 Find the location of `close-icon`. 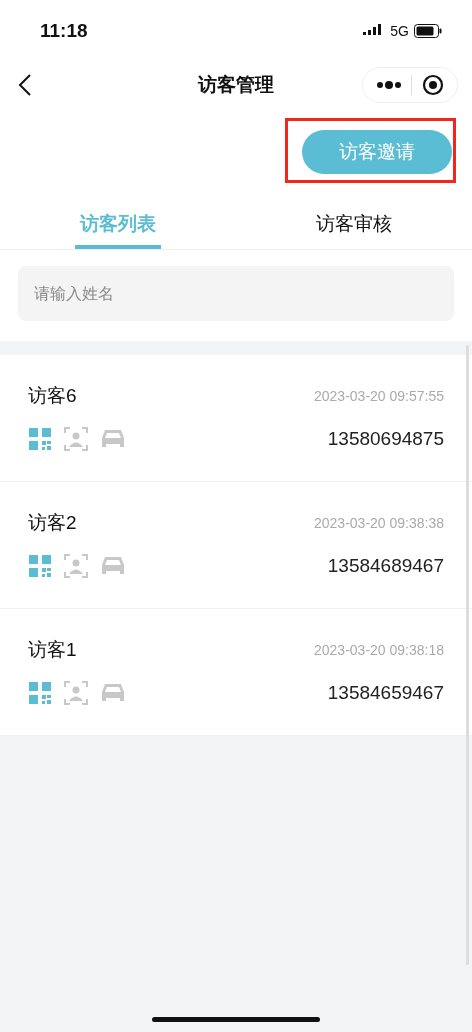

close-icon is located at coordinates (433, 85).